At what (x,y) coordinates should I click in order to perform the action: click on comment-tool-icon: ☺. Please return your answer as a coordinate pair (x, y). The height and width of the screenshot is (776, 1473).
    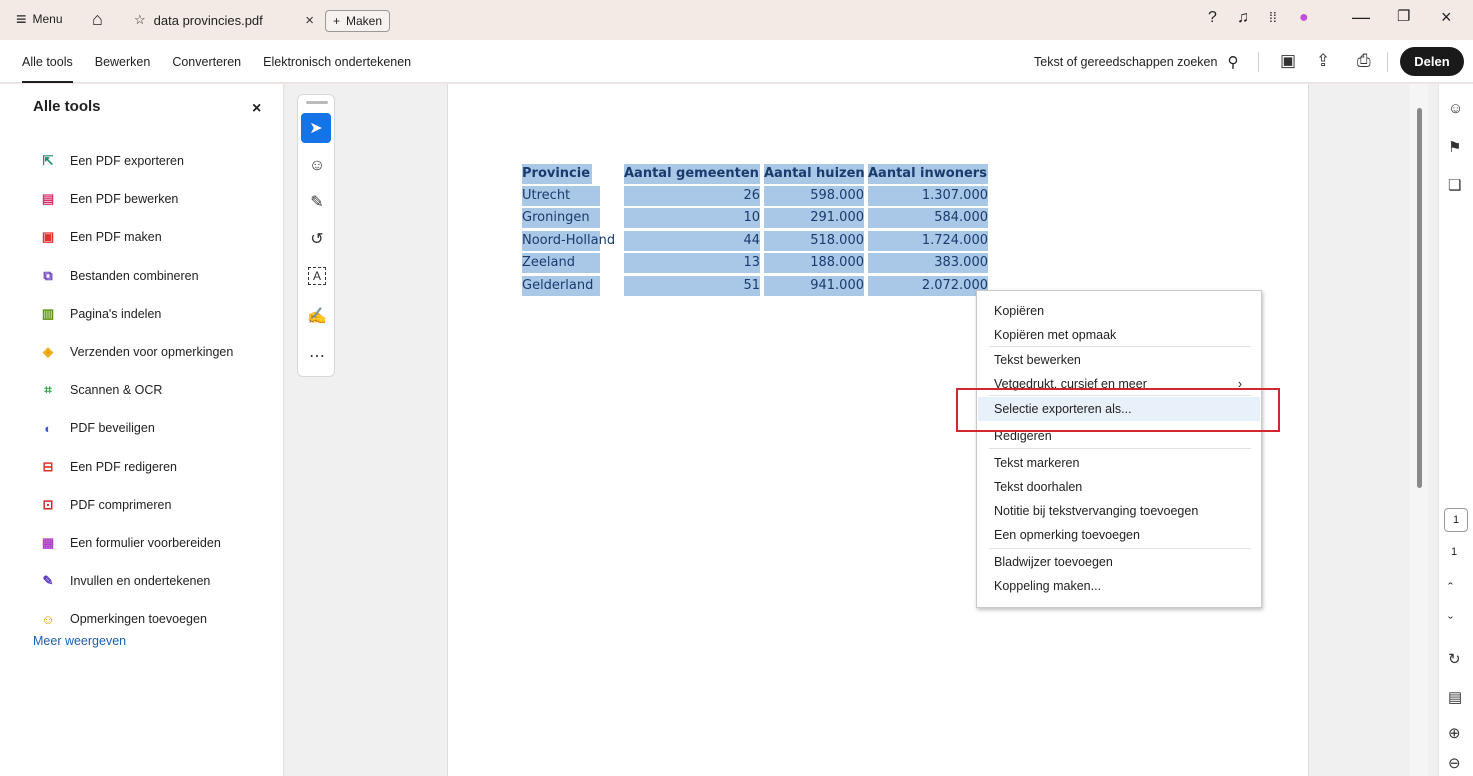
    Looking at the image, I should click on (317, 166).